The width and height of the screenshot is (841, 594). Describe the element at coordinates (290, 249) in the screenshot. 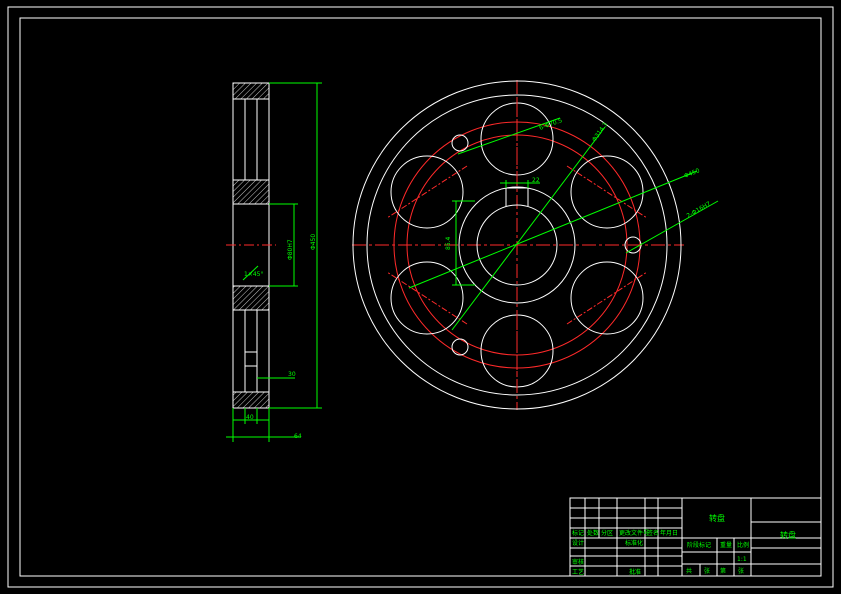

I see `dim-bore: Φ80H7` at that location.